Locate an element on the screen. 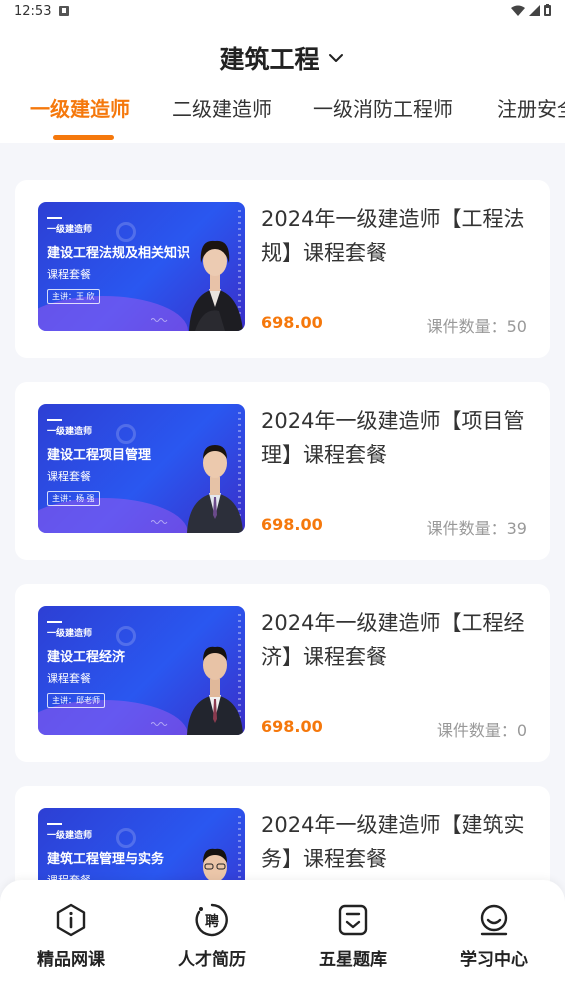 The height and width of the screenshot is (1004, 565). course-title: 2024年一级建造师【工程法规】课程套餐 is located at coordinates (393, 236).